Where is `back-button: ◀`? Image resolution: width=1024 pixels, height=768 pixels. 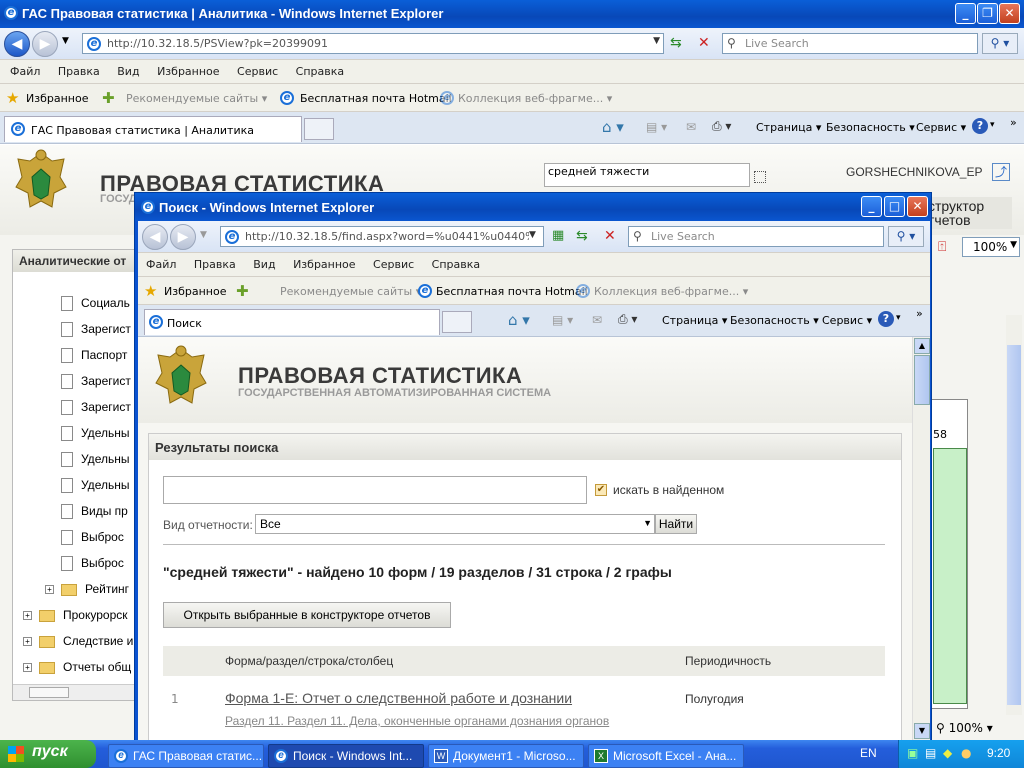 back-button: ◀ is located at coordinates (155, 237).